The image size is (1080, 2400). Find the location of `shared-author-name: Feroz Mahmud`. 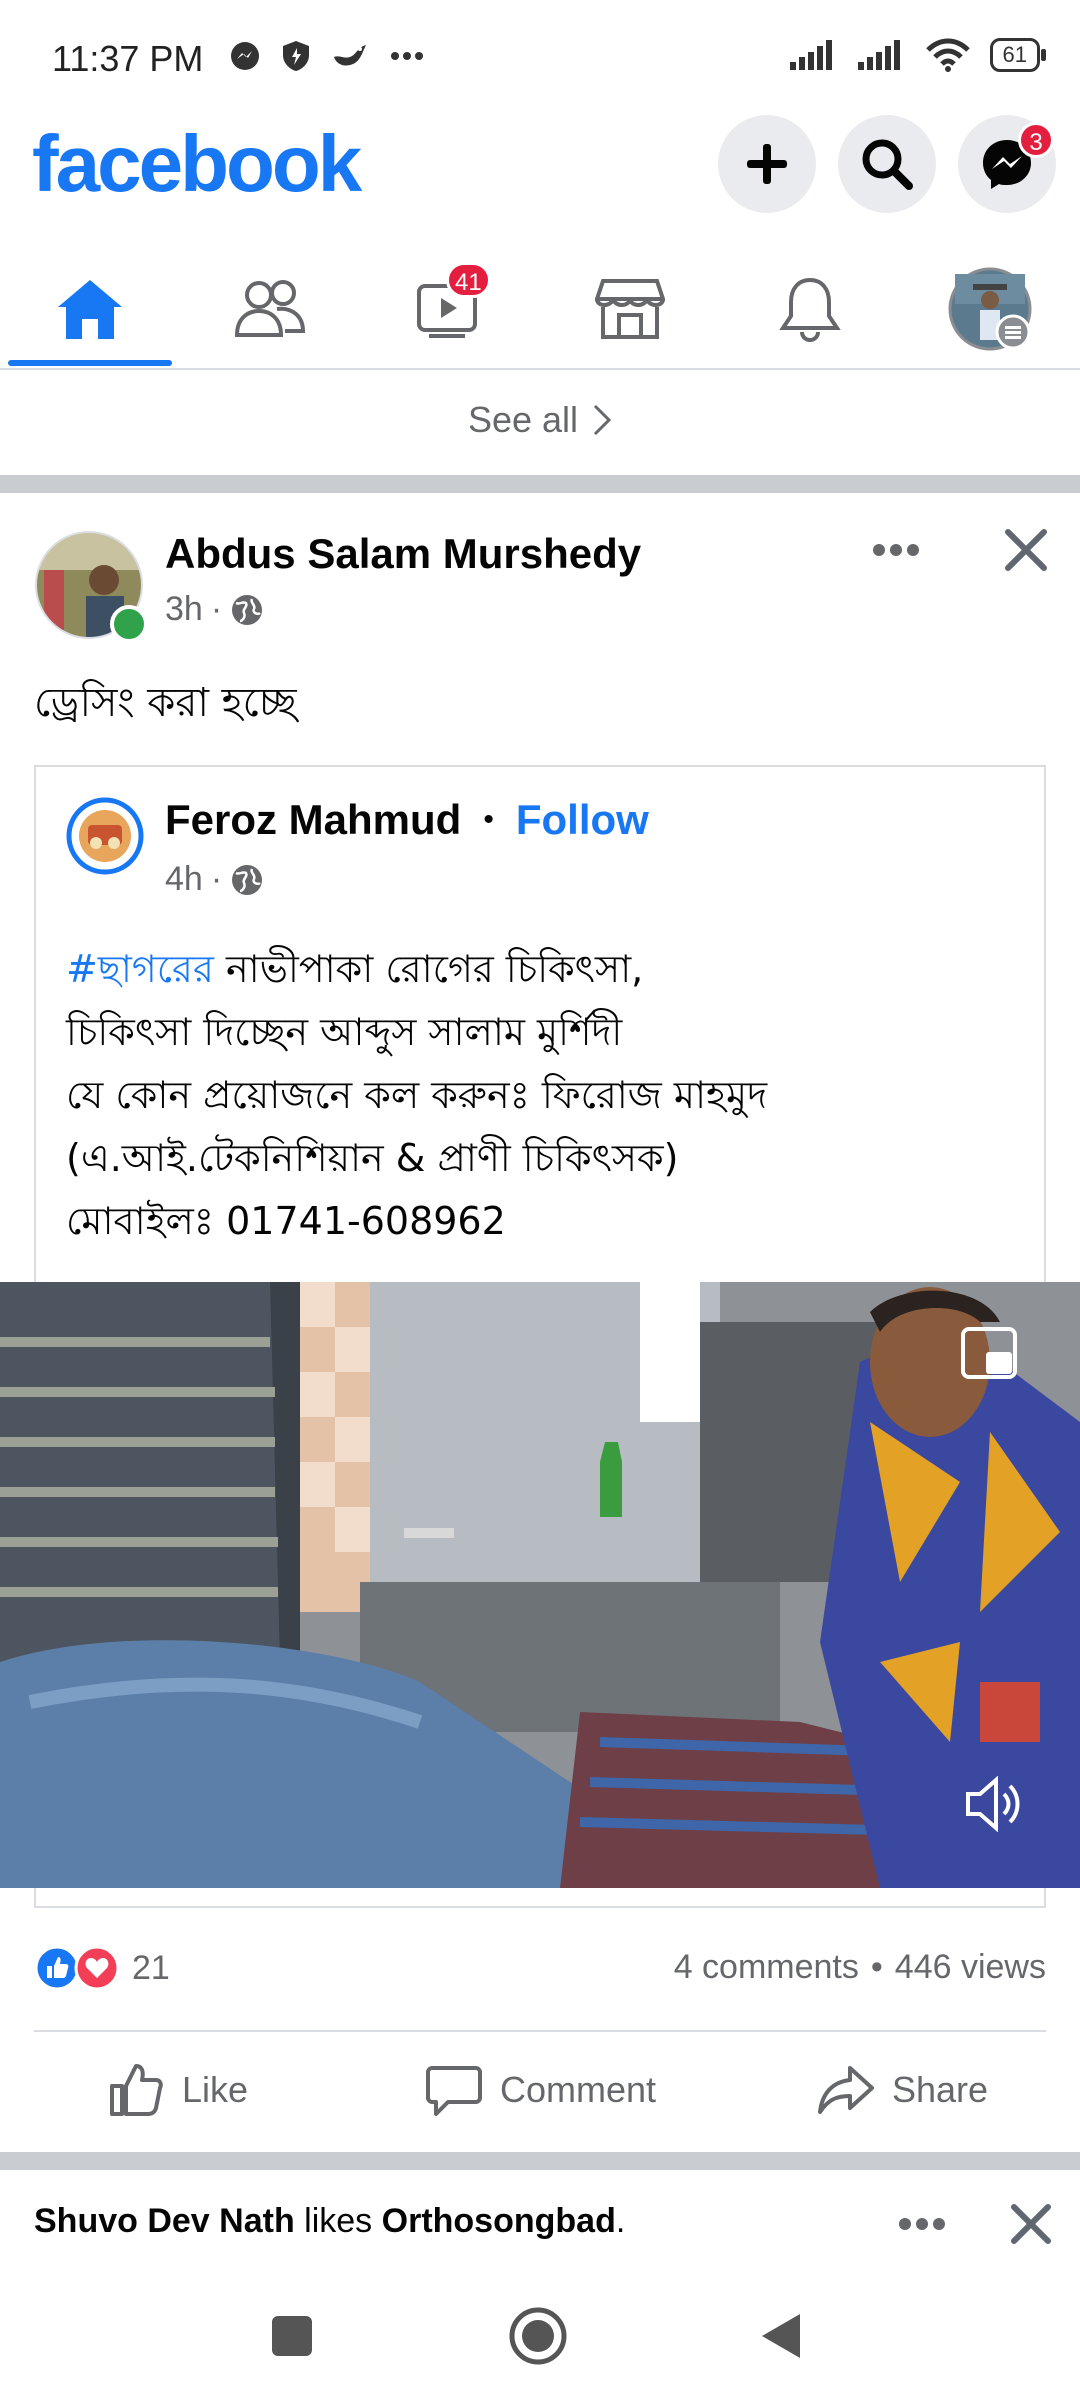

shared-author-name: Feroz Mahmud is located at coordinates (313, 820).